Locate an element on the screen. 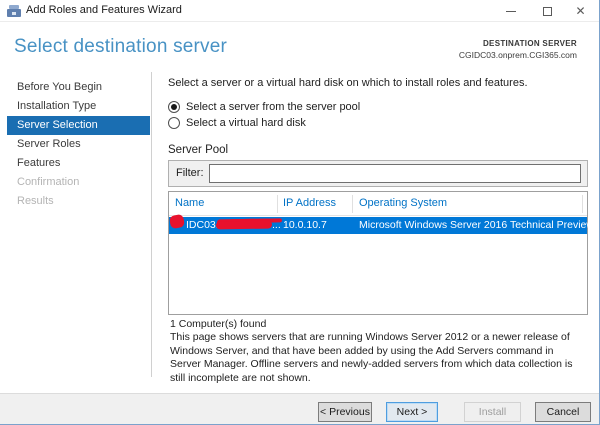 The width and height of the screenshot is (600, 425). filter-label: Filter: is located at coordinates (190, 173).